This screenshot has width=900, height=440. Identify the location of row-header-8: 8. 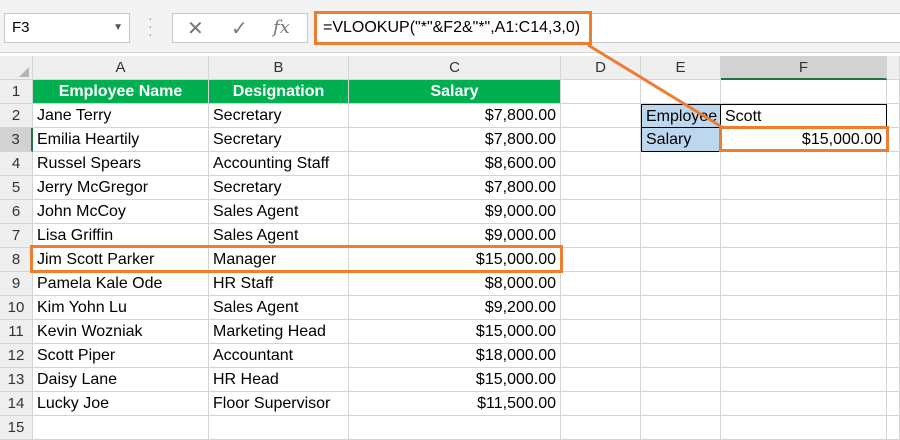
(16, 260).